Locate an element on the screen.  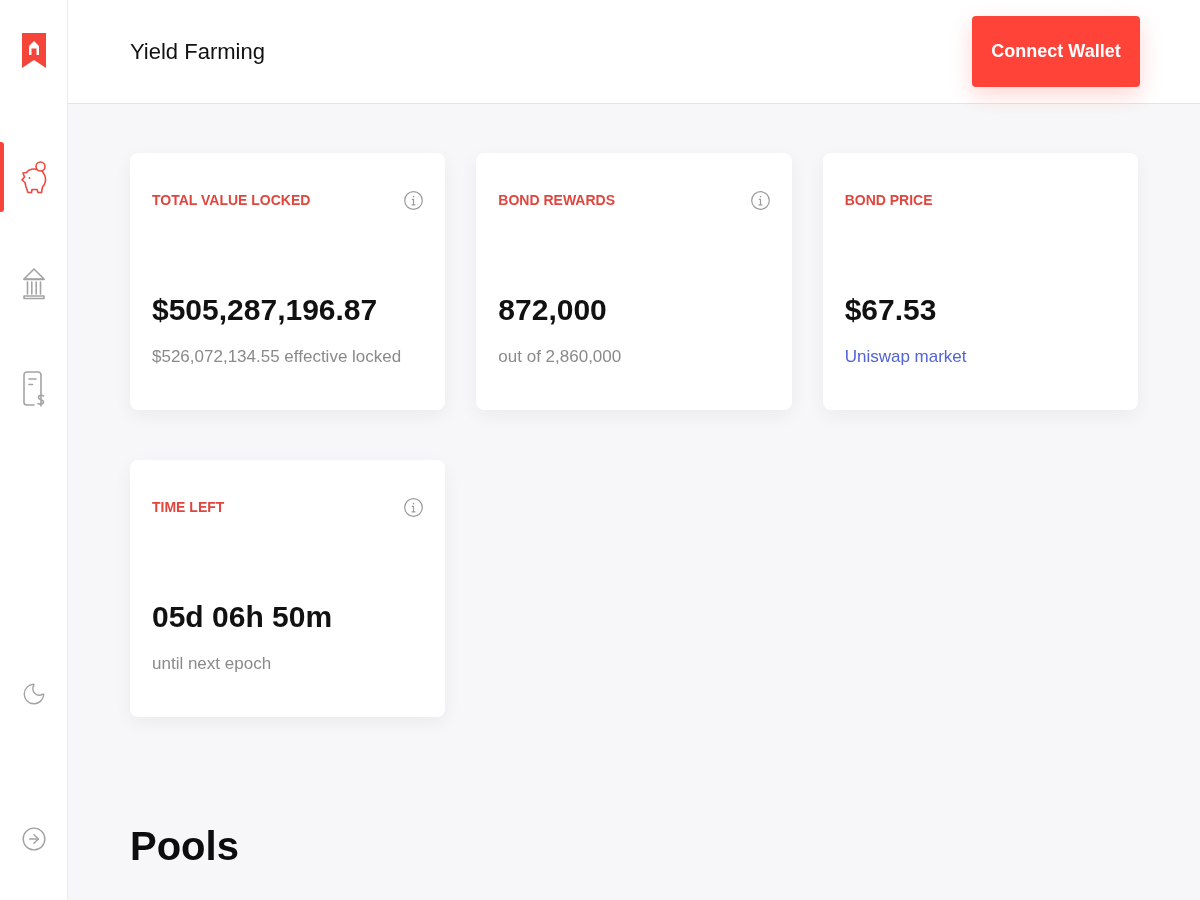
card-note: $526,072,134.55 effective locked is located at coordinates (277, 357).